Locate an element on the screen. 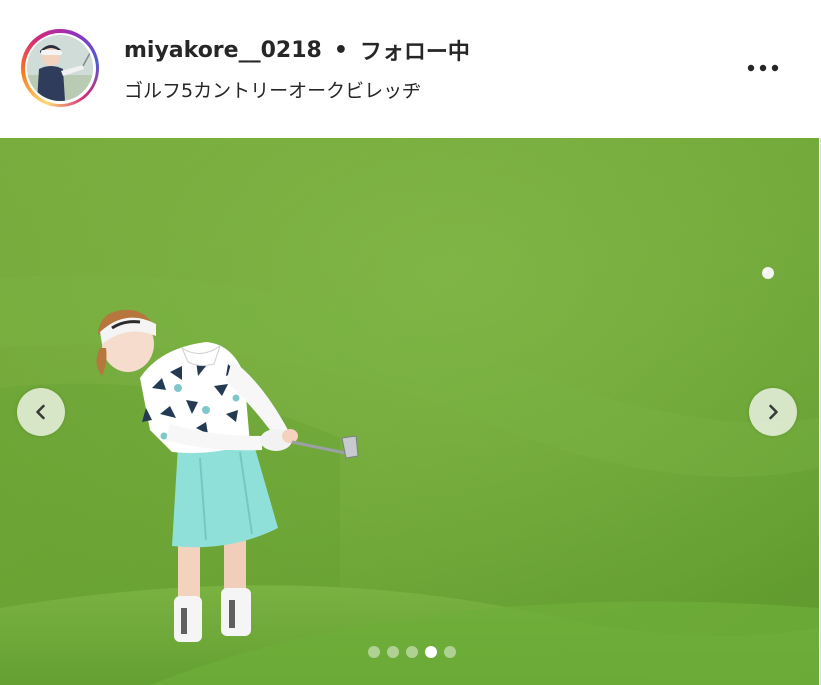 The height and width of the screenshot is (685, 821). story-ring is located at coordinates (60, 68).